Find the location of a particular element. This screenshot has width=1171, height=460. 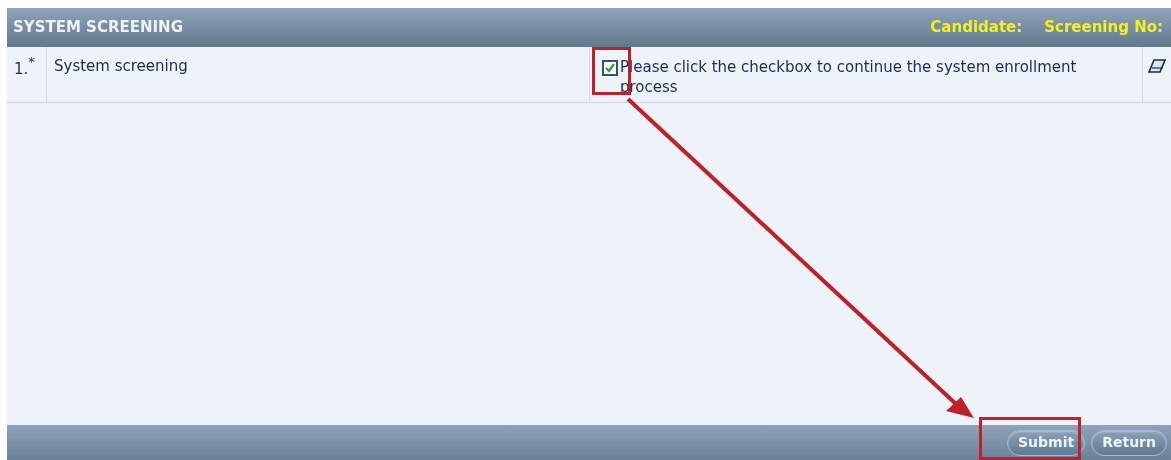

checkbox is located at coordinates (610, 68).